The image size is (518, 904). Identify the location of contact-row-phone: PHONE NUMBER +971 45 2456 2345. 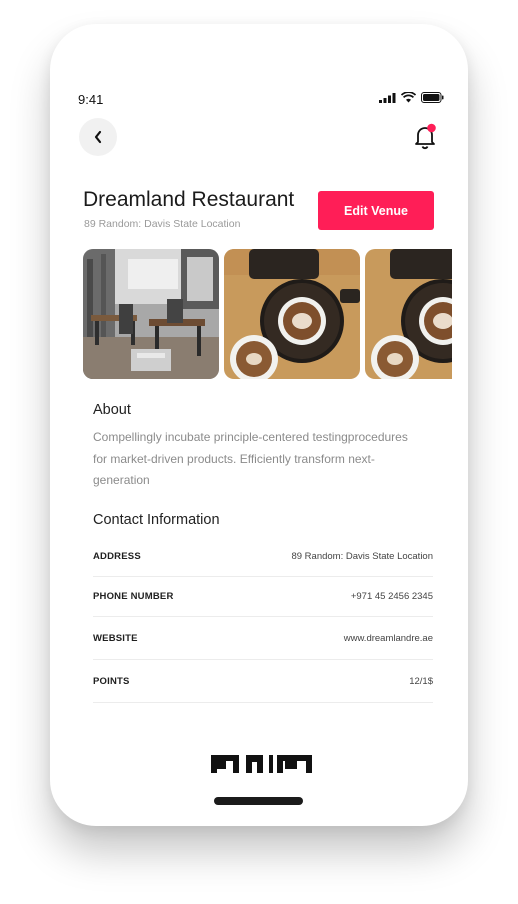
(263, 597).